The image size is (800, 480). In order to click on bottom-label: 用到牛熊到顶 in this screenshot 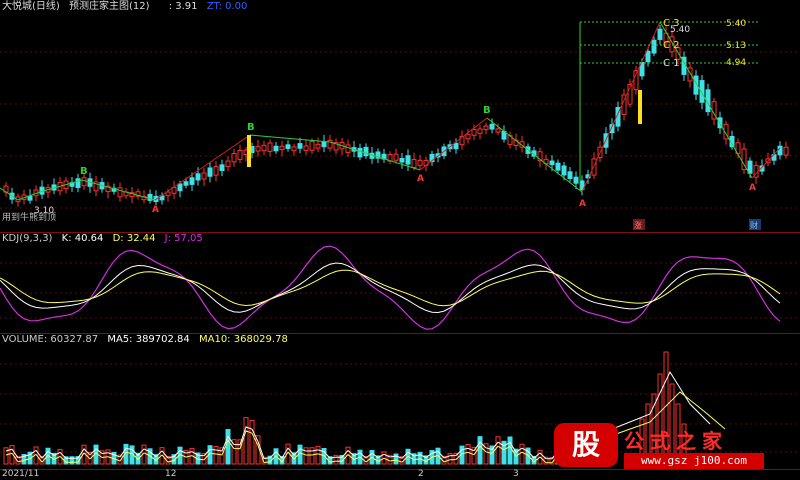, I will do `click(29, 217)`.